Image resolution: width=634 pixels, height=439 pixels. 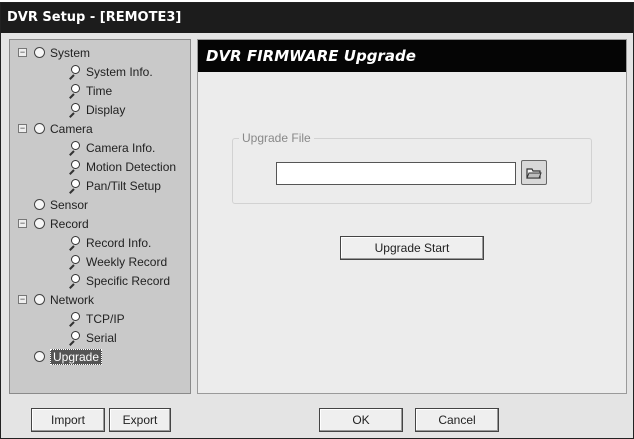 I want to click on tree-item-label: Network, so click(x=72, y=300).